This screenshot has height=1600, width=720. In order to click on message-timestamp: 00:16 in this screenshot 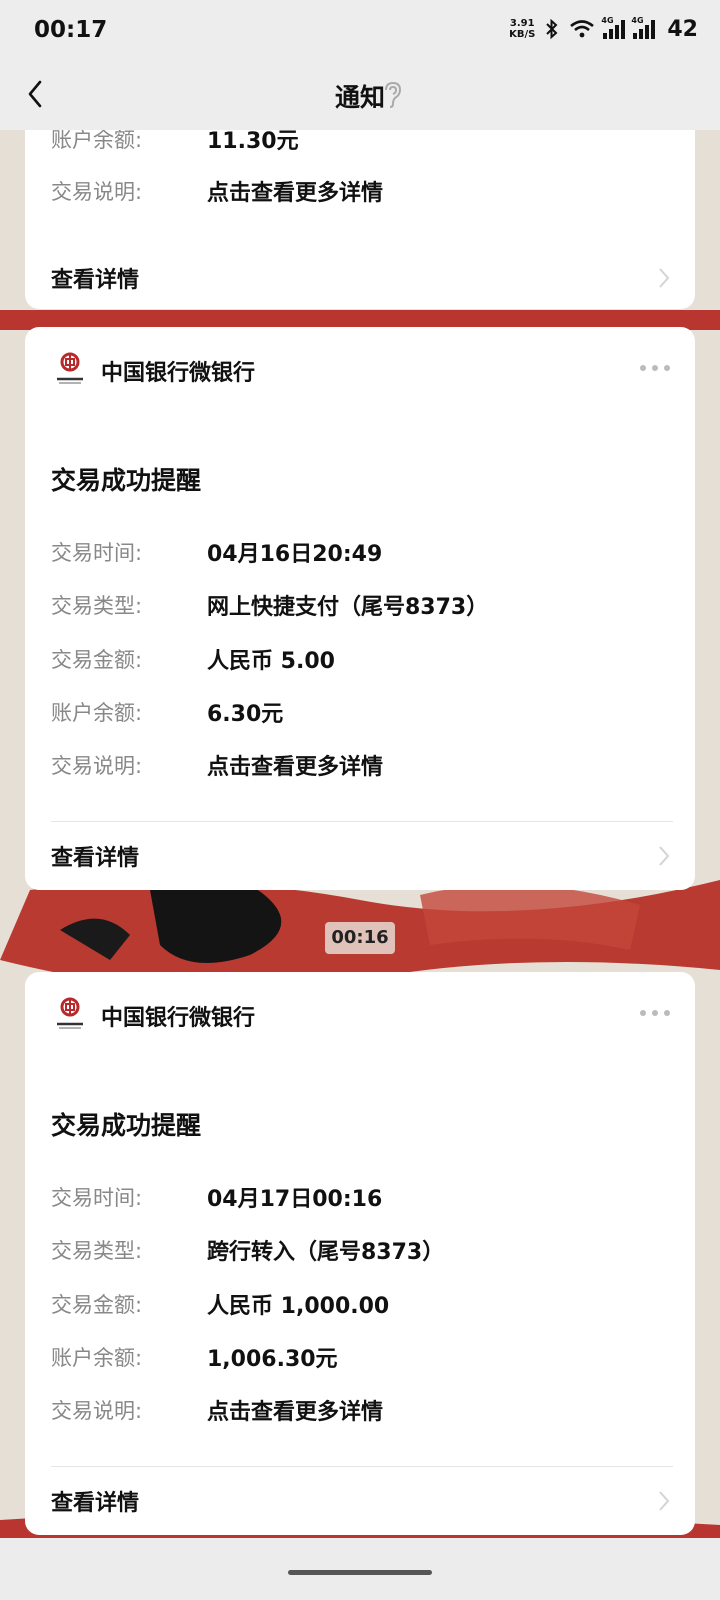, I will do `click(360, 938)`.